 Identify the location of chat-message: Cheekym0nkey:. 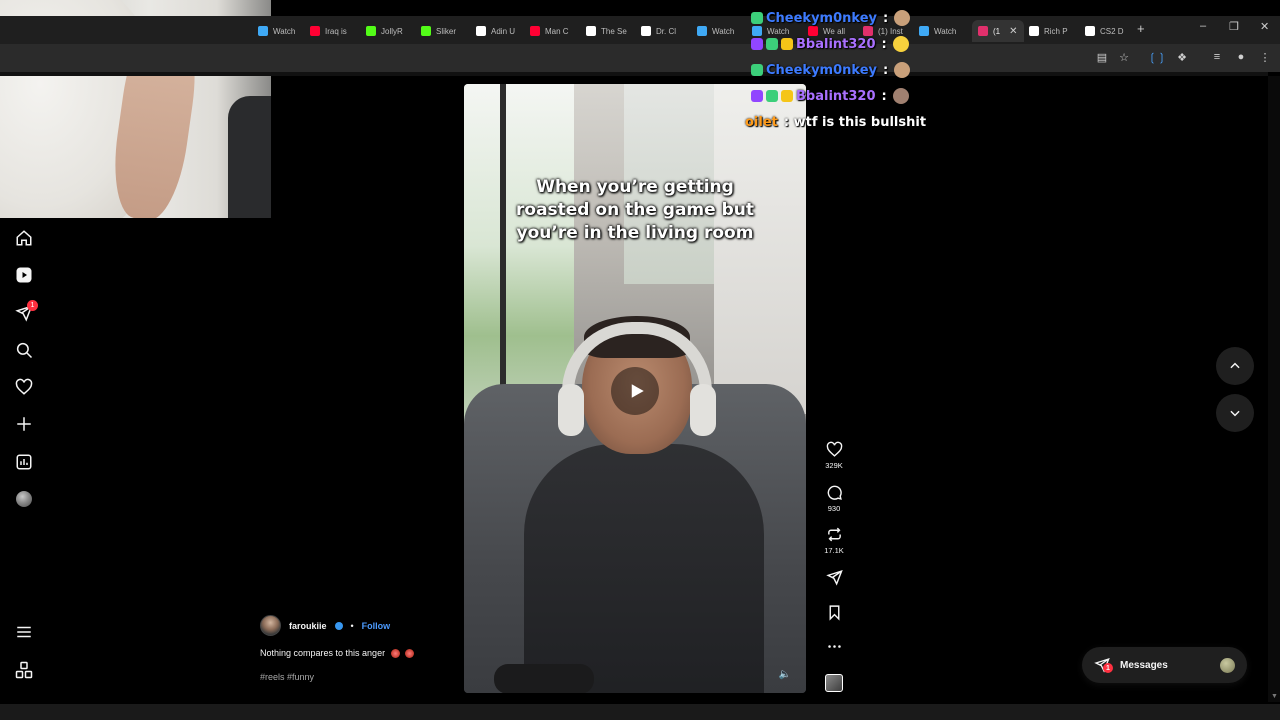
(831, 70).